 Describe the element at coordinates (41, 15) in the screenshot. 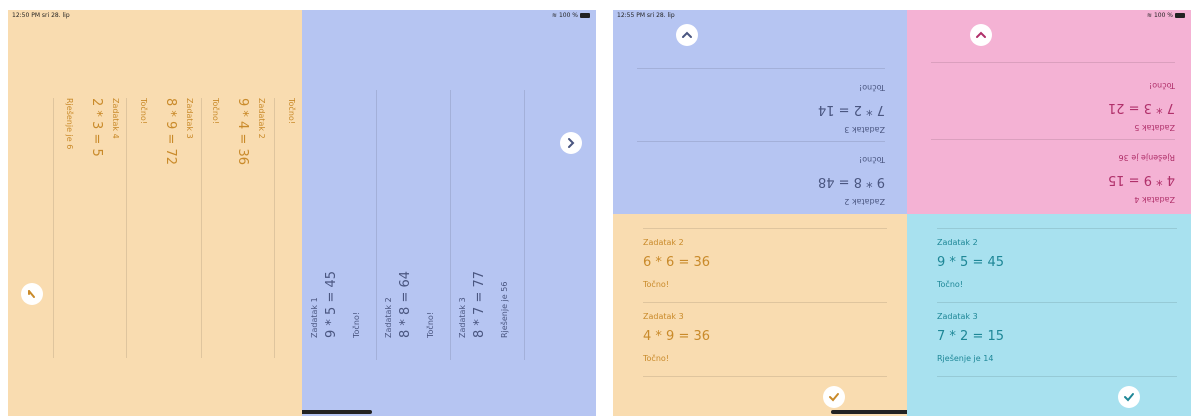

I see `status-time: 12:50 PM sri 28. lip` at that location.